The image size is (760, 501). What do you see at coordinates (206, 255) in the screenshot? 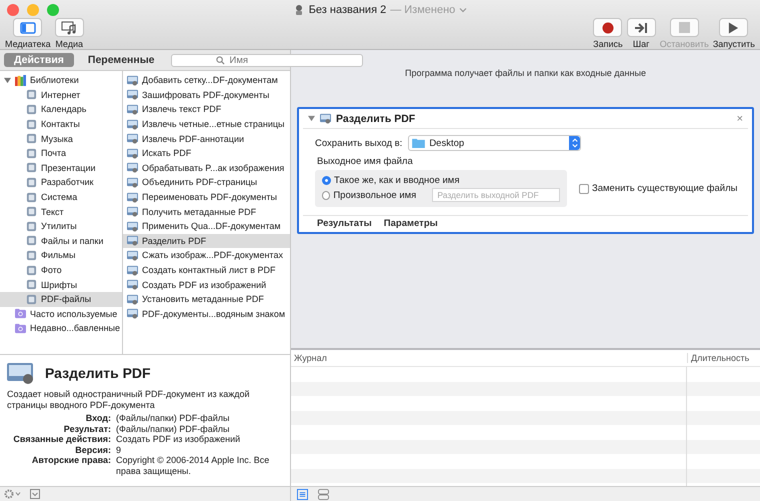
I see `action-item: Сжать изображ...PDF-документах` at bounding box center [206, 255].